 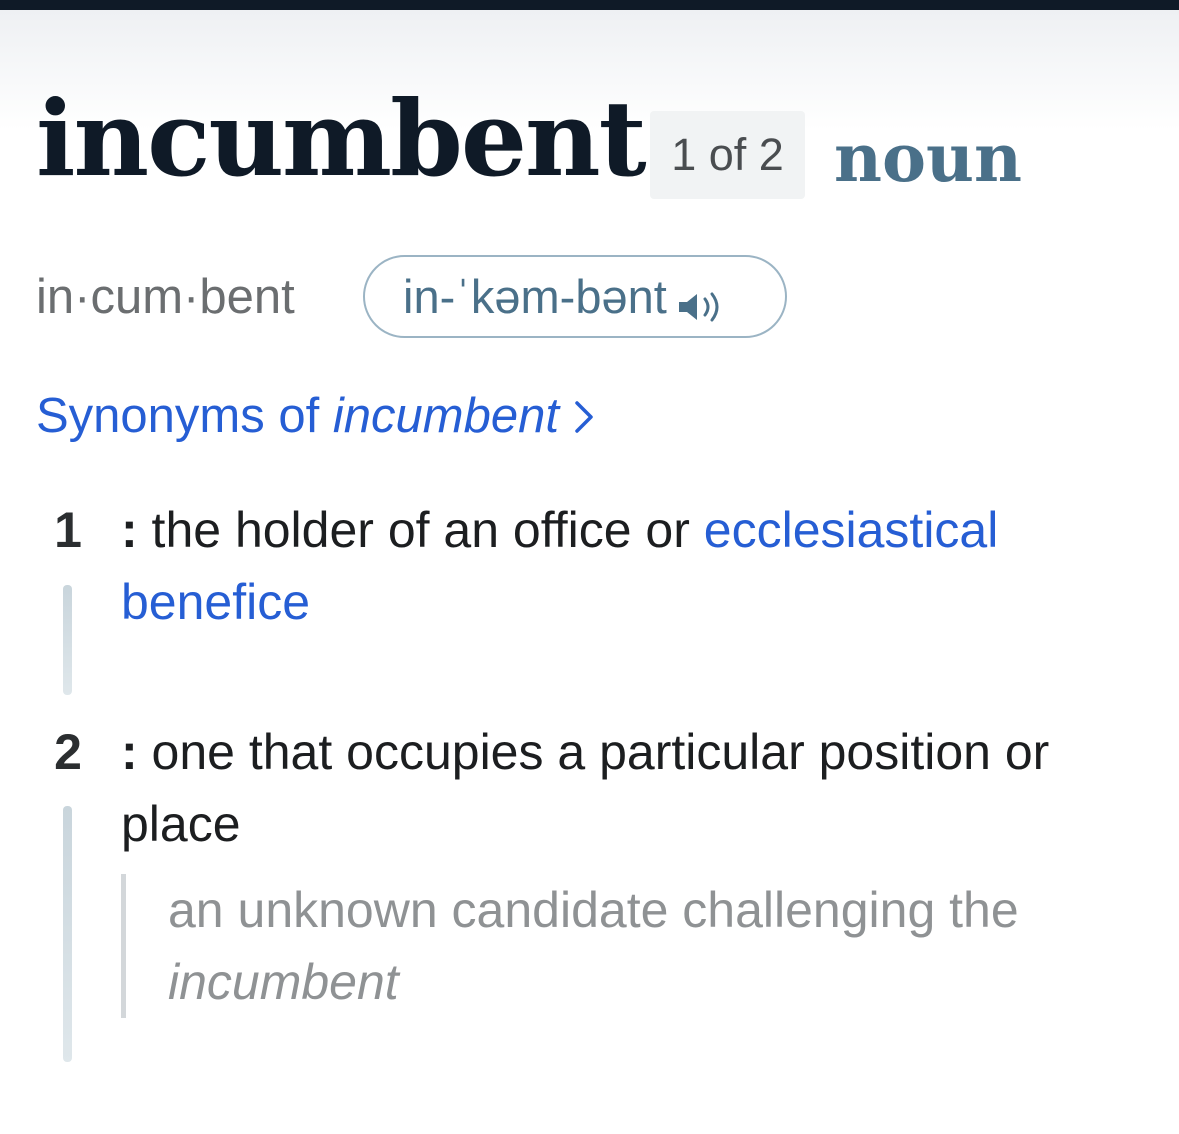 I want to click on syllables: in·cum·bent, so click(x=165, y=297).